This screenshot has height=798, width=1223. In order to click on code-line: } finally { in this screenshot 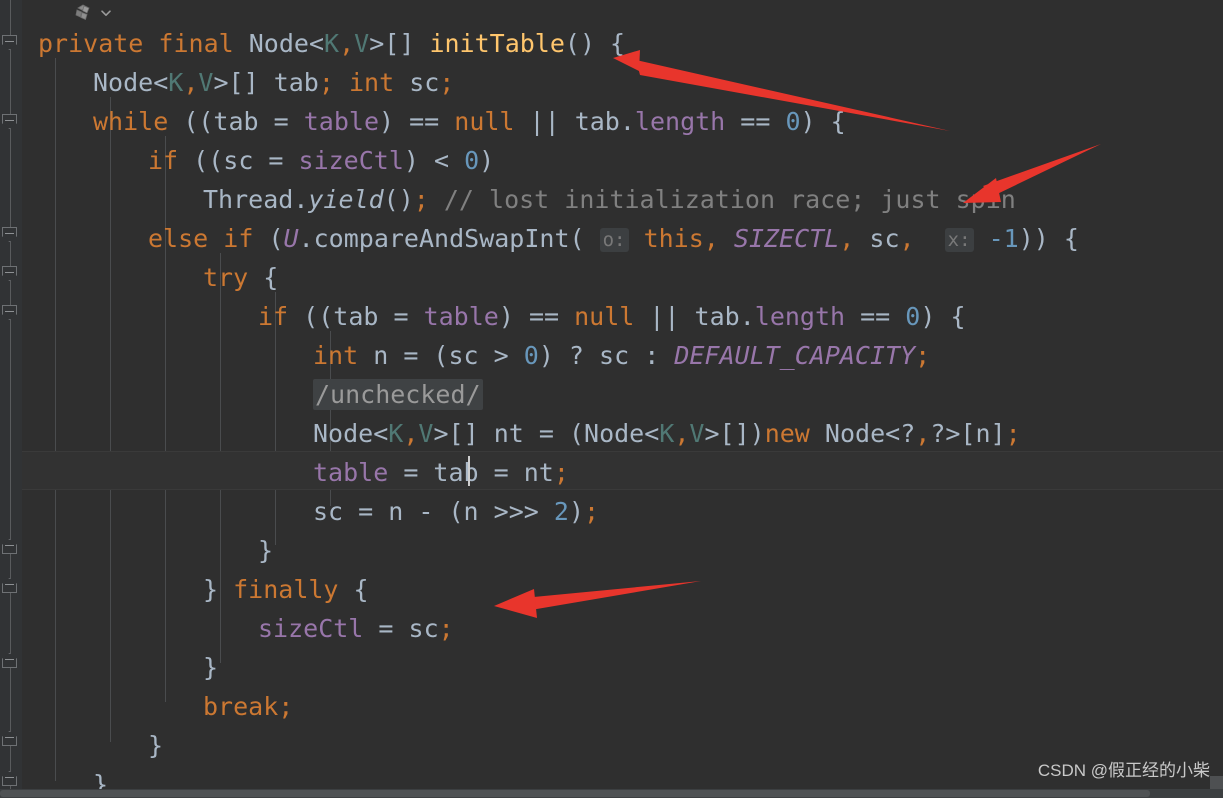, I will do `click(286, 589)`.